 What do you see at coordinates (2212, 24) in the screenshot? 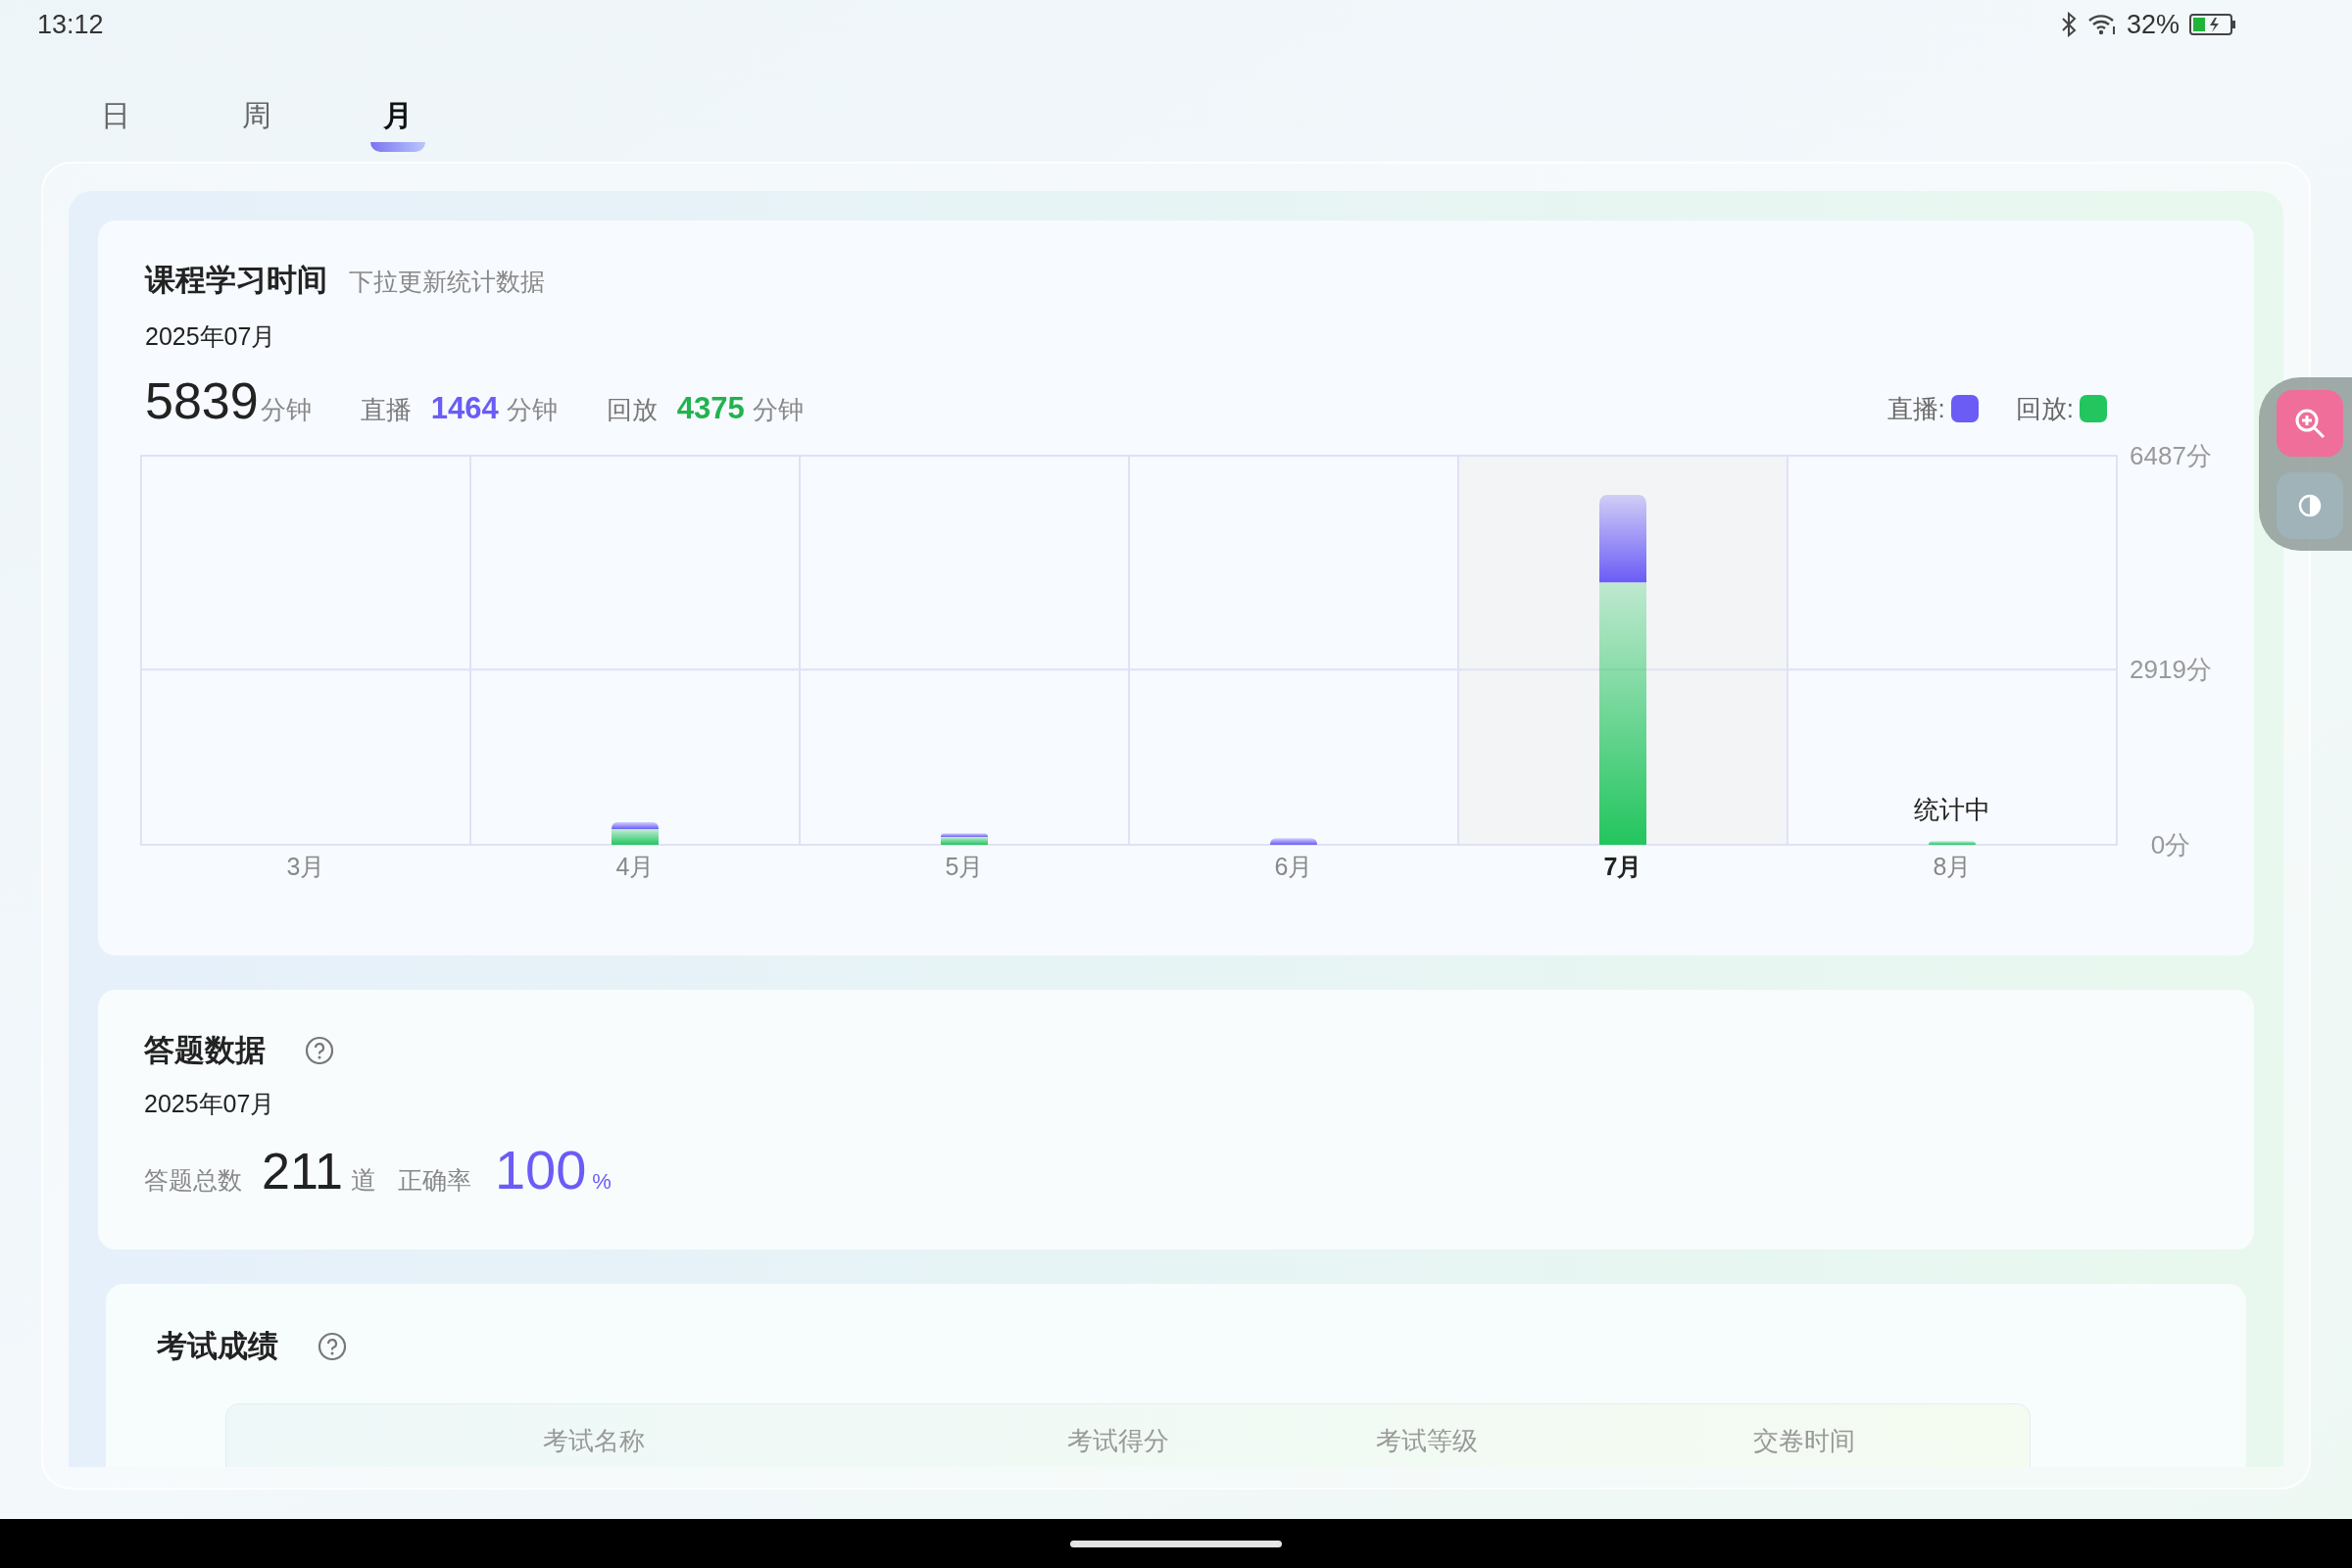
I see `battery-icon` at bounding box center [2212, 24].